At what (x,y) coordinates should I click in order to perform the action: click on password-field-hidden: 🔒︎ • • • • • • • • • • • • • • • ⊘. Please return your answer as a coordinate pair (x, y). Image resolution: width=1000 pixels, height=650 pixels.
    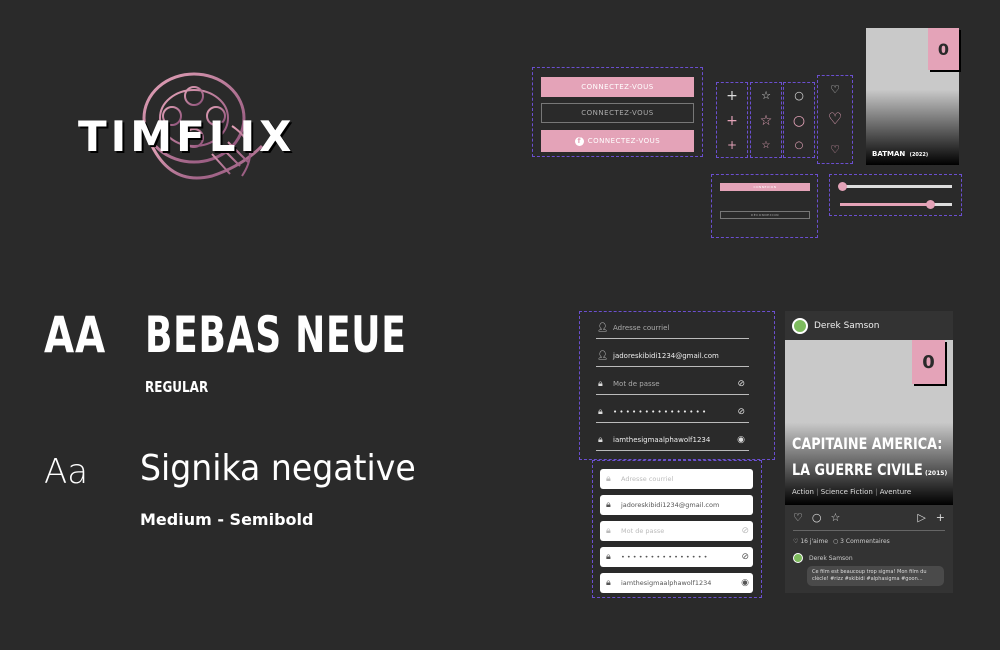
    Looking at the image, I should click on (672, 412).